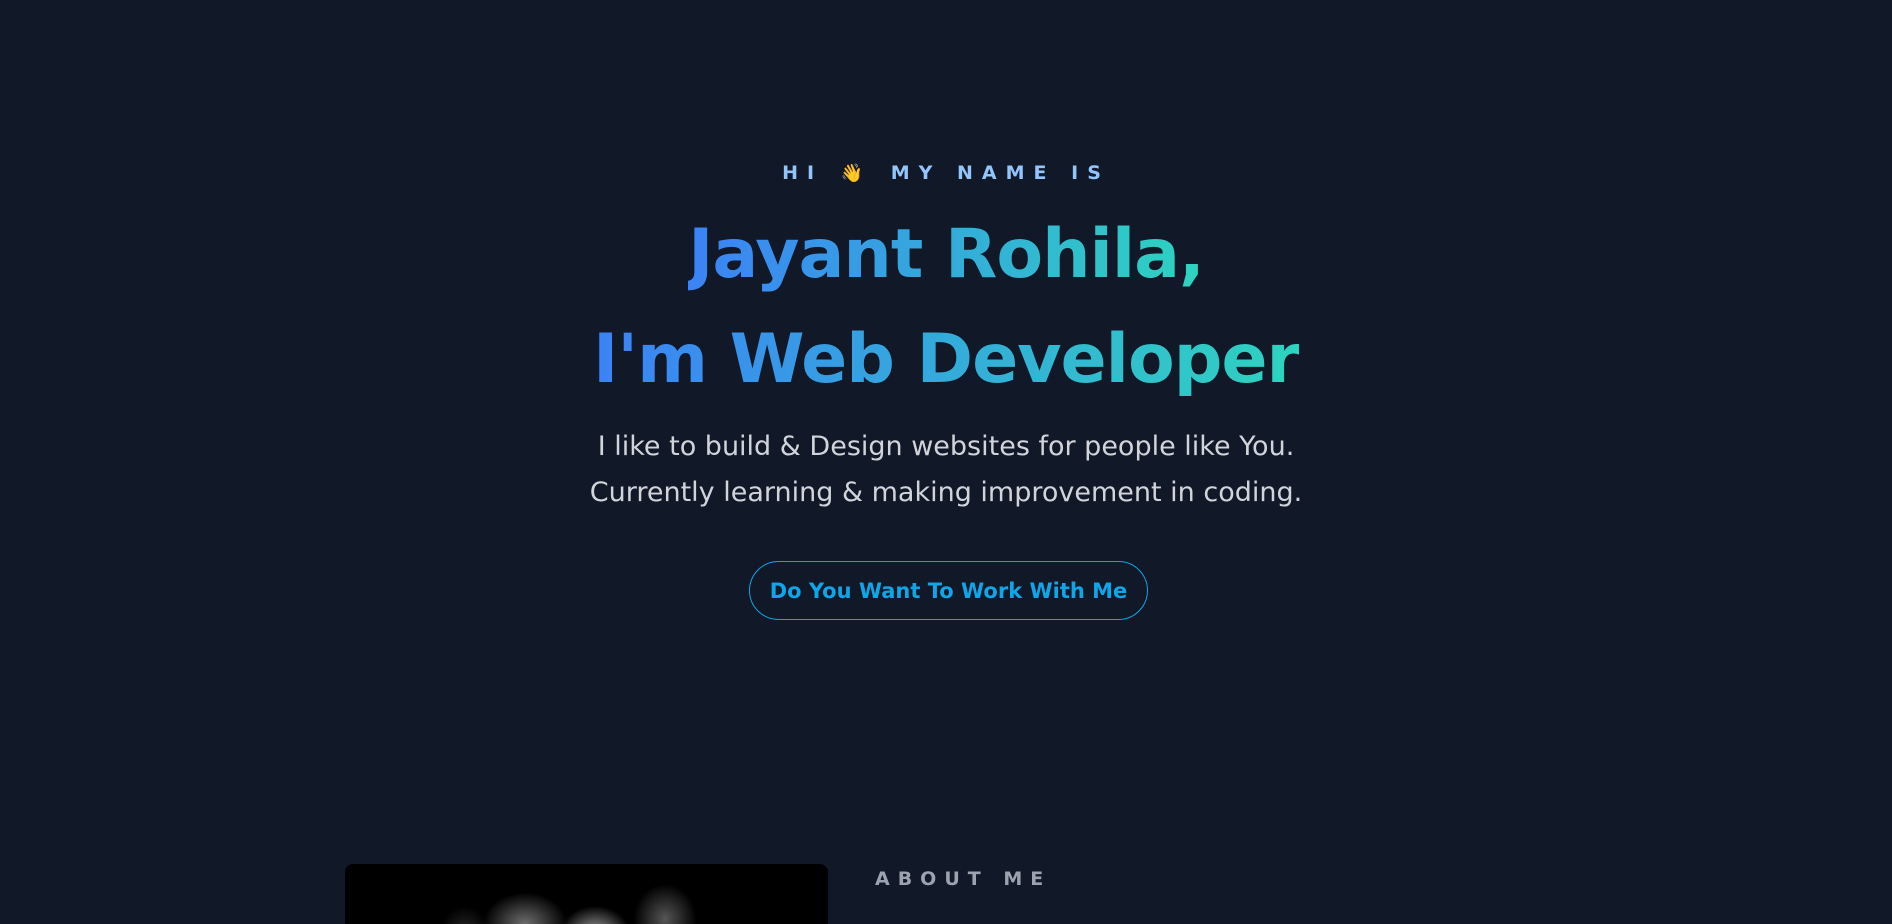  What do you see at coordinates (1000, 173) in the screenshot?
I see `greeting-suffix: MY NAME IS` at bounding box center [1000, 173].